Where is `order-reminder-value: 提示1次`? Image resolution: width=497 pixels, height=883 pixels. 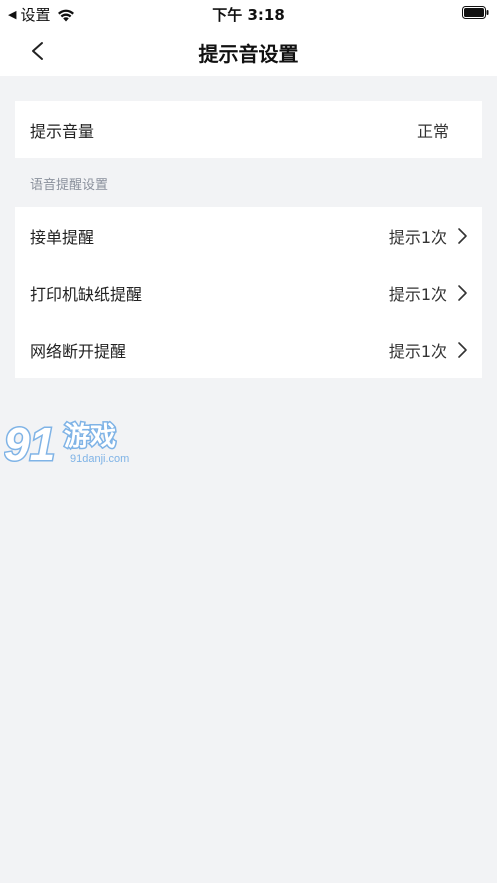 order-reminder-value: 提示1次 is located at coordinates (417, 237).